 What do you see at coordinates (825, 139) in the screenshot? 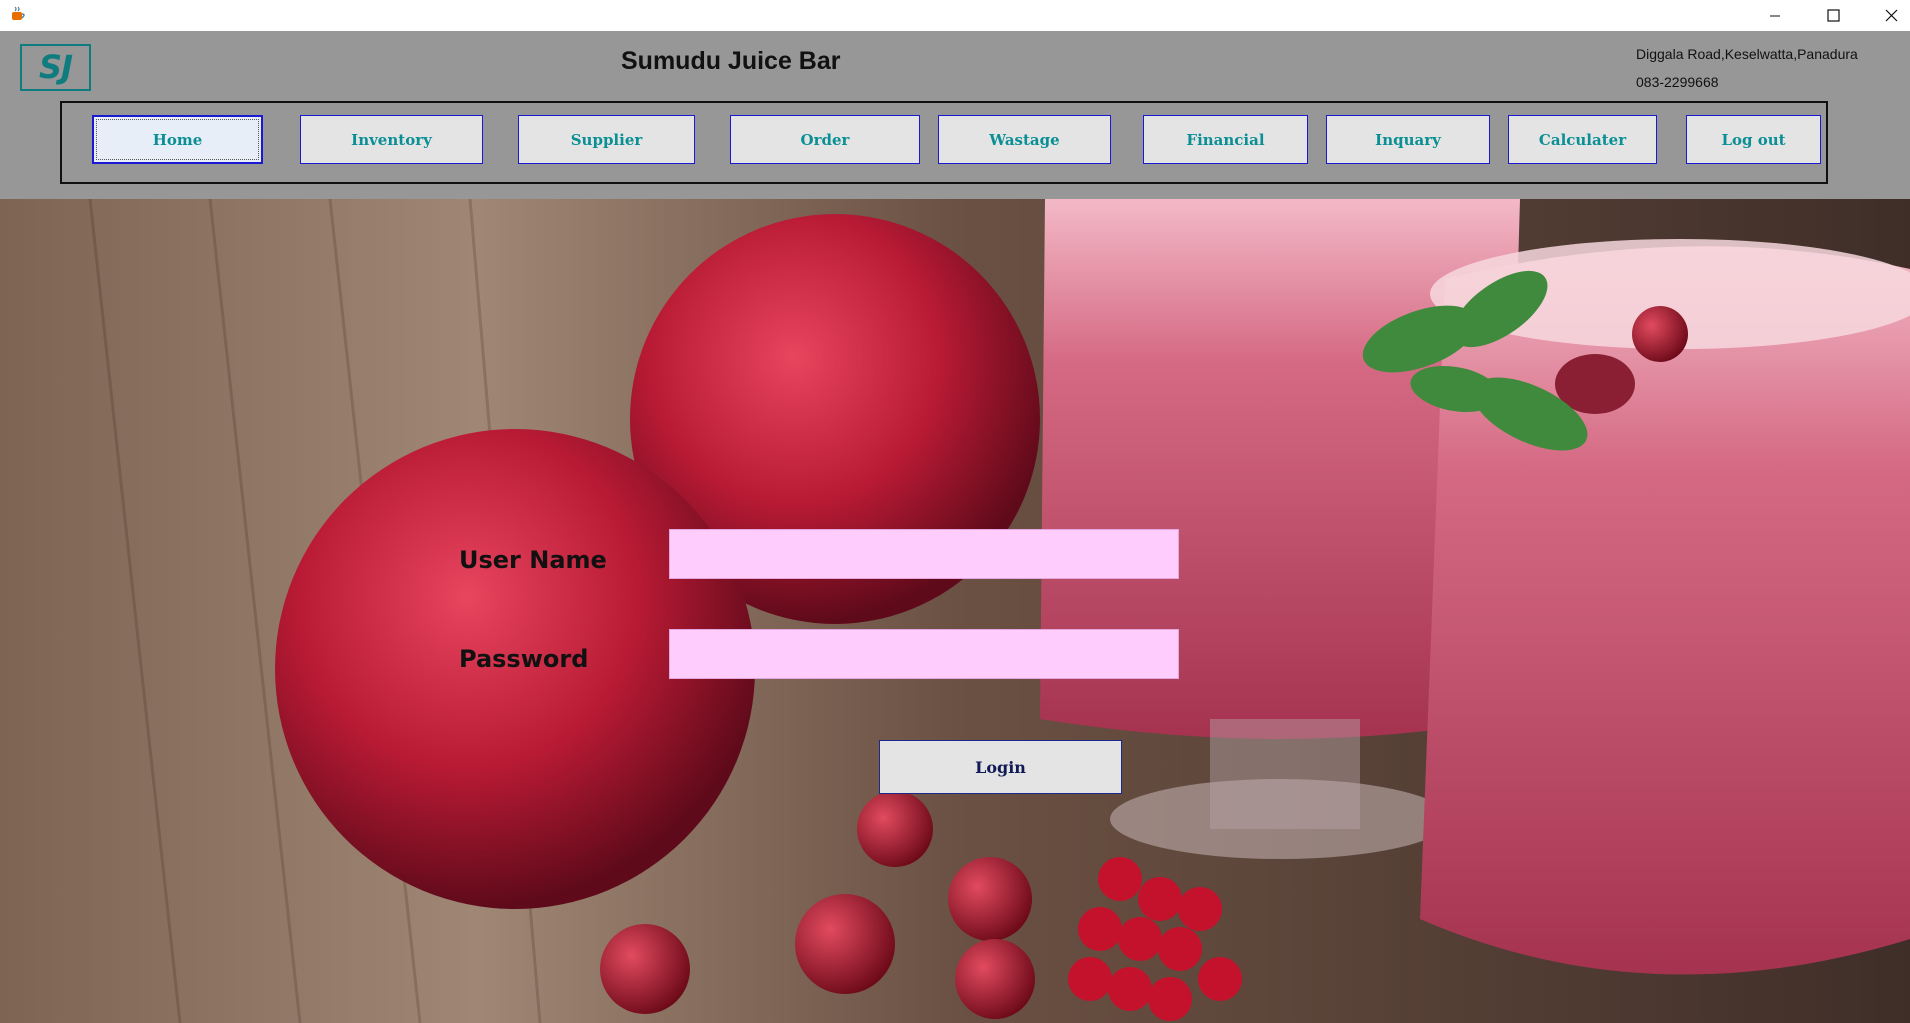
I see `nav-order-button: Order` at bounding box center [825, 139].